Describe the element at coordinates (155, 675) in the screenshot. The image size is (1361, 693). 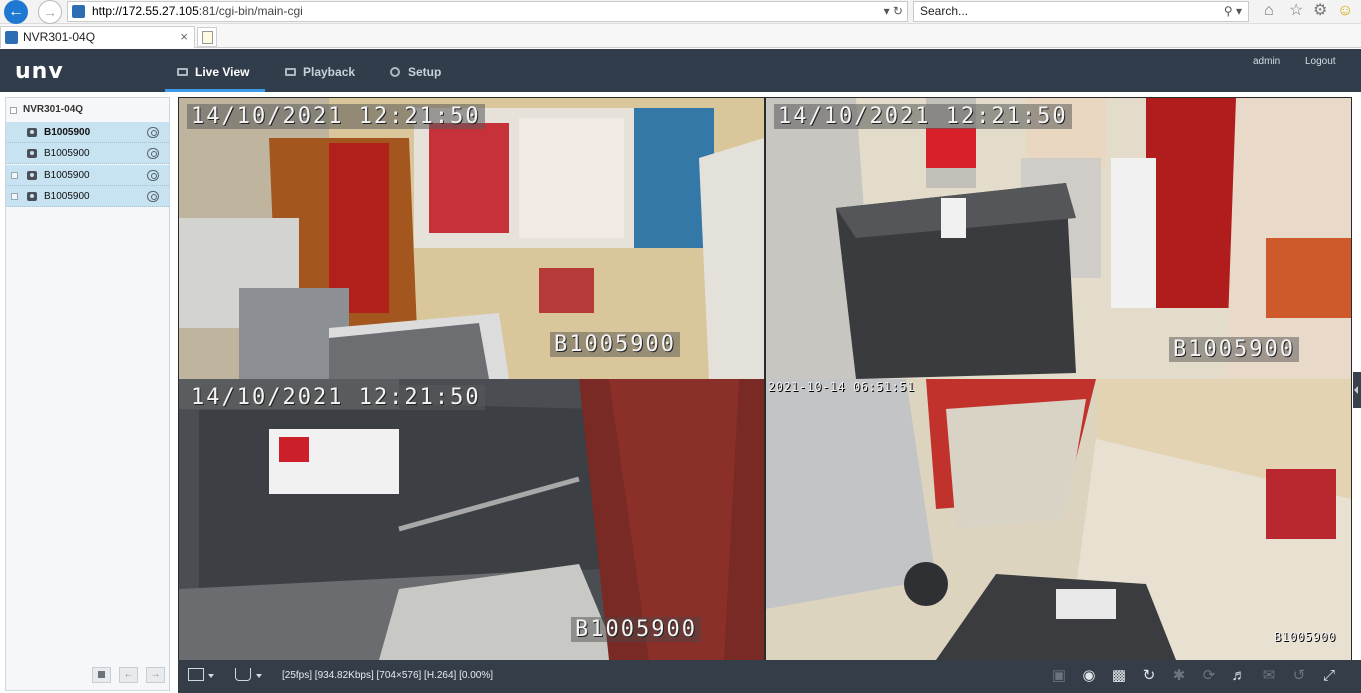
I see `next-page-icon: →` at that location.